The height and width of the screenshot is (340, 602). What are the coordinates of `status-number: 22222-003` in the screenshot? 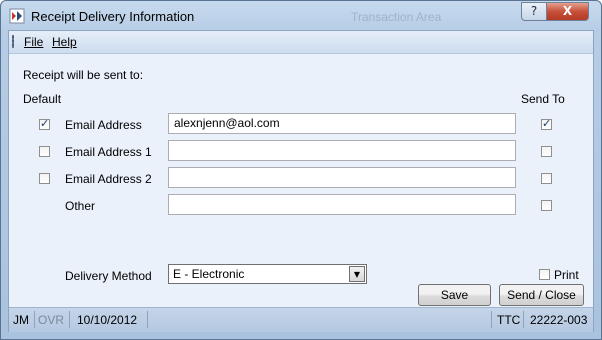 It's located at (559, 320).